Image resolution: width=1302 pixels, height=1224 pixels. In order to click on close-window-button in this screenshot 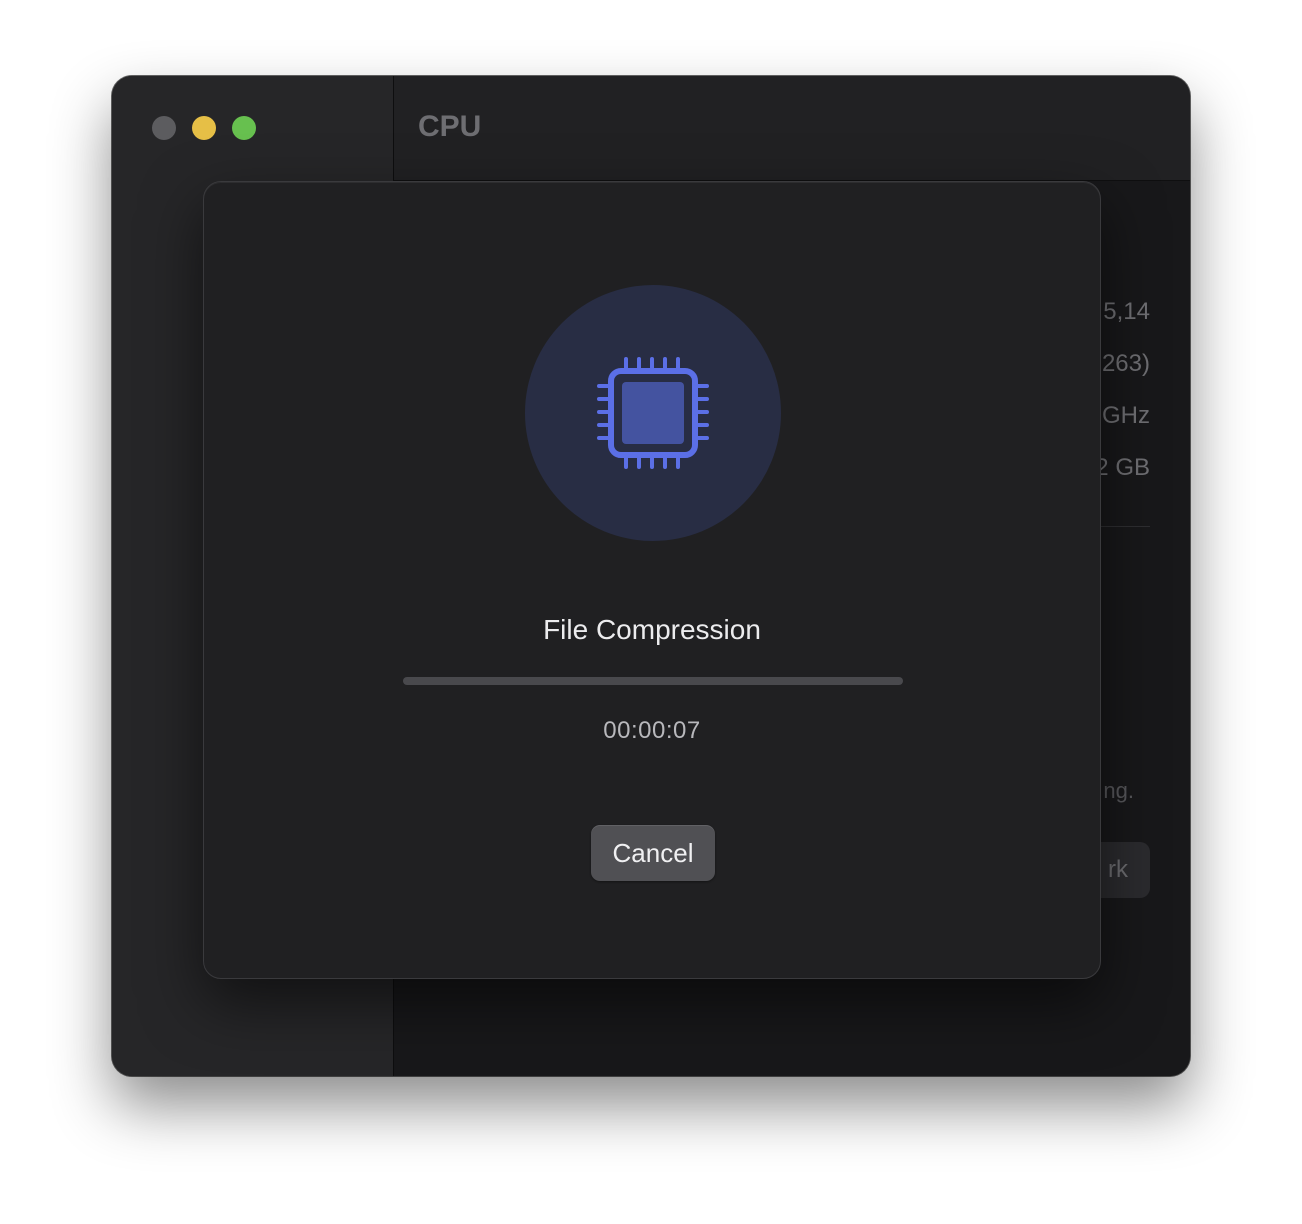, I will do `click(164, 128)`.